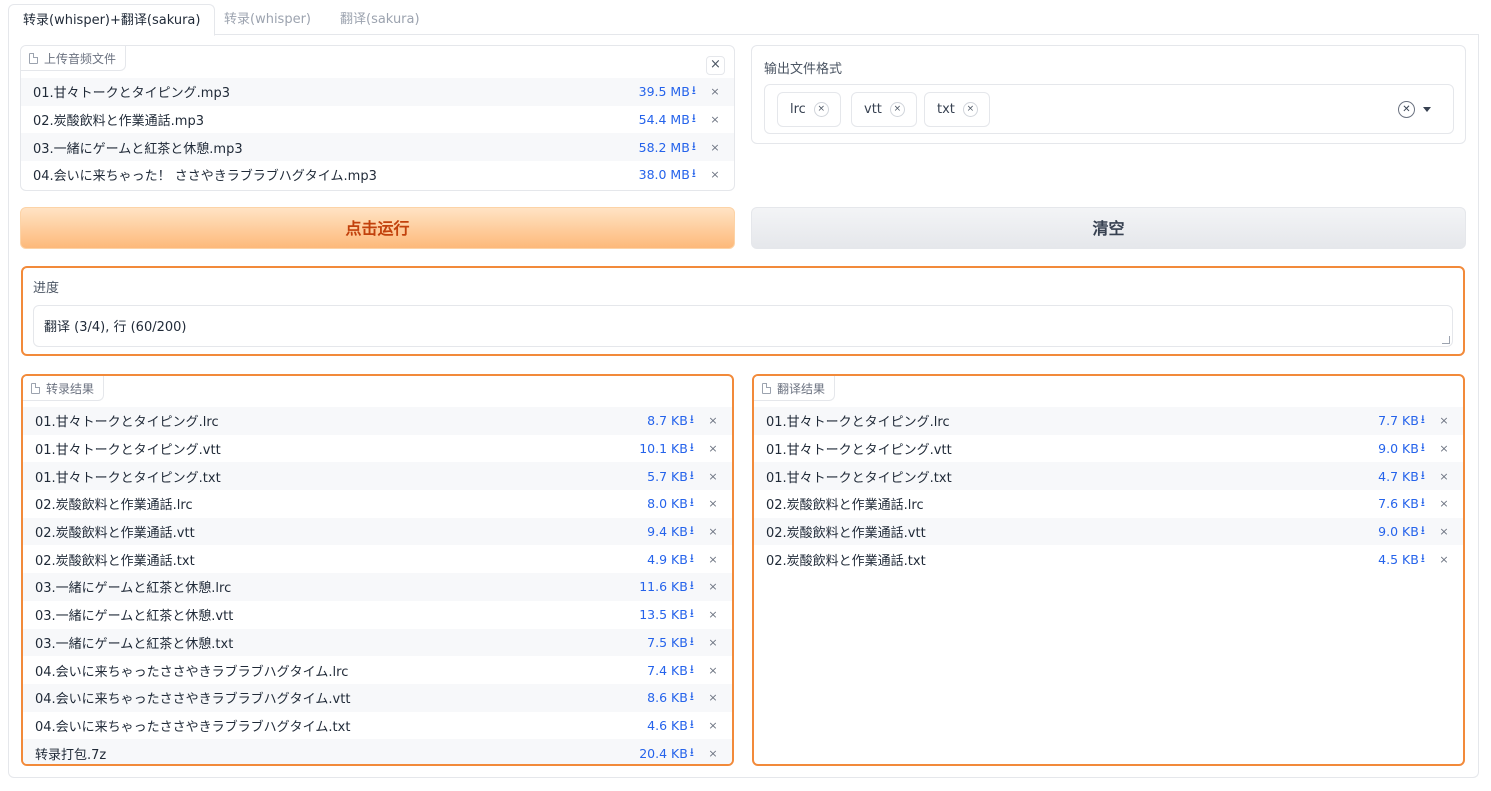 This screenshot has height=791, width=1491. I want to click on file-row: 04.会いに来ちゃった！ ささやきラブラブハグタイム.mp3 38.0 MB ⭳ ×, so click(377, 175).